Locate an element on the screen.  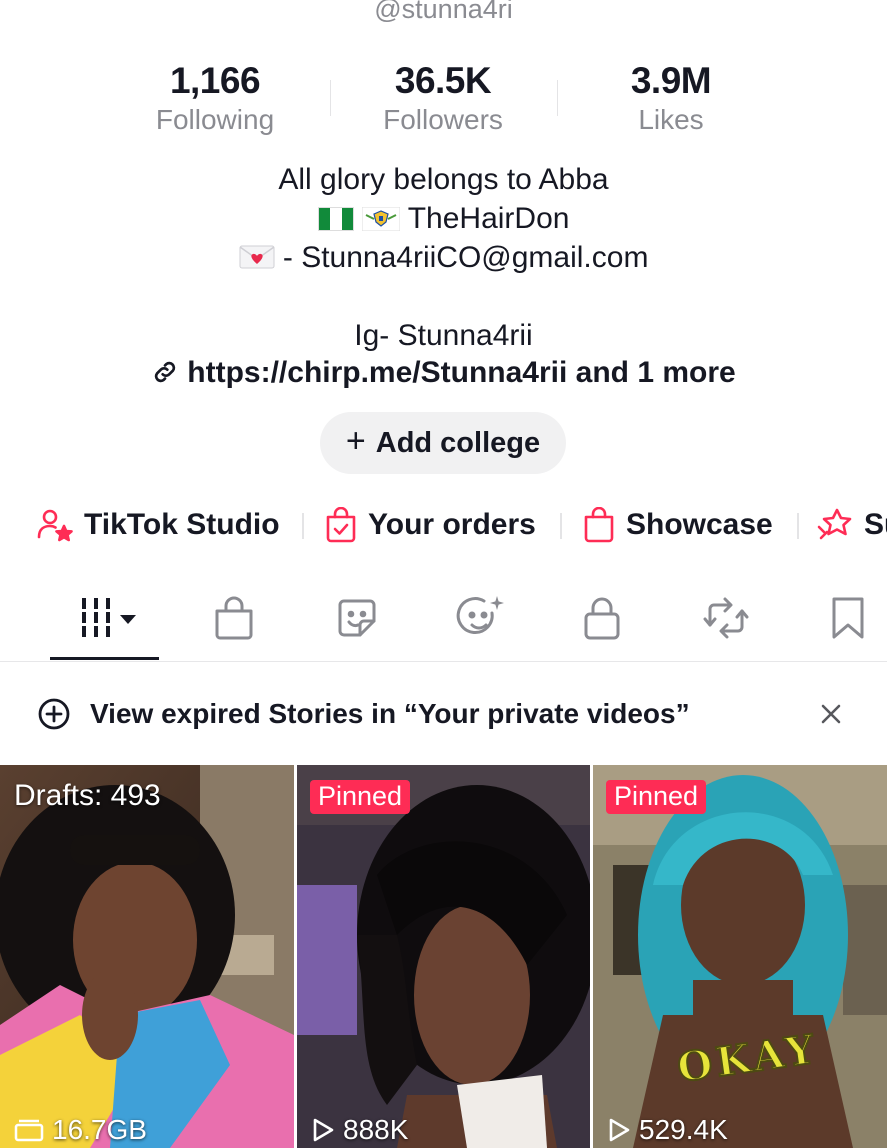
showcase-bag-icon is located at coordinates (599, 525).